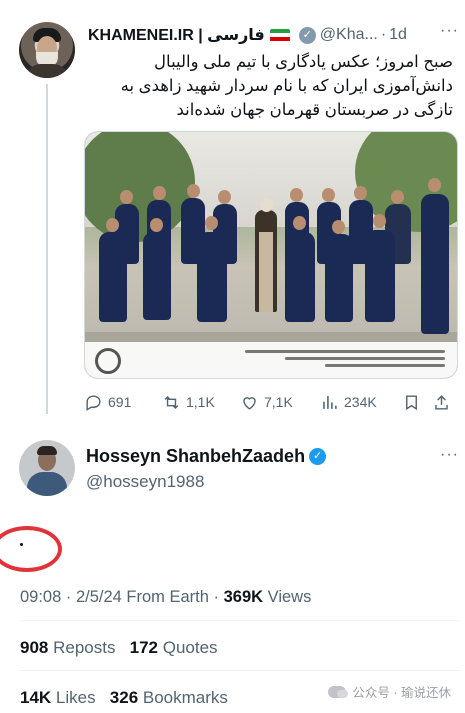  I want to click on author-name-row: Hosseyn ShanbehZaadeh ✓, so click(208, 456).